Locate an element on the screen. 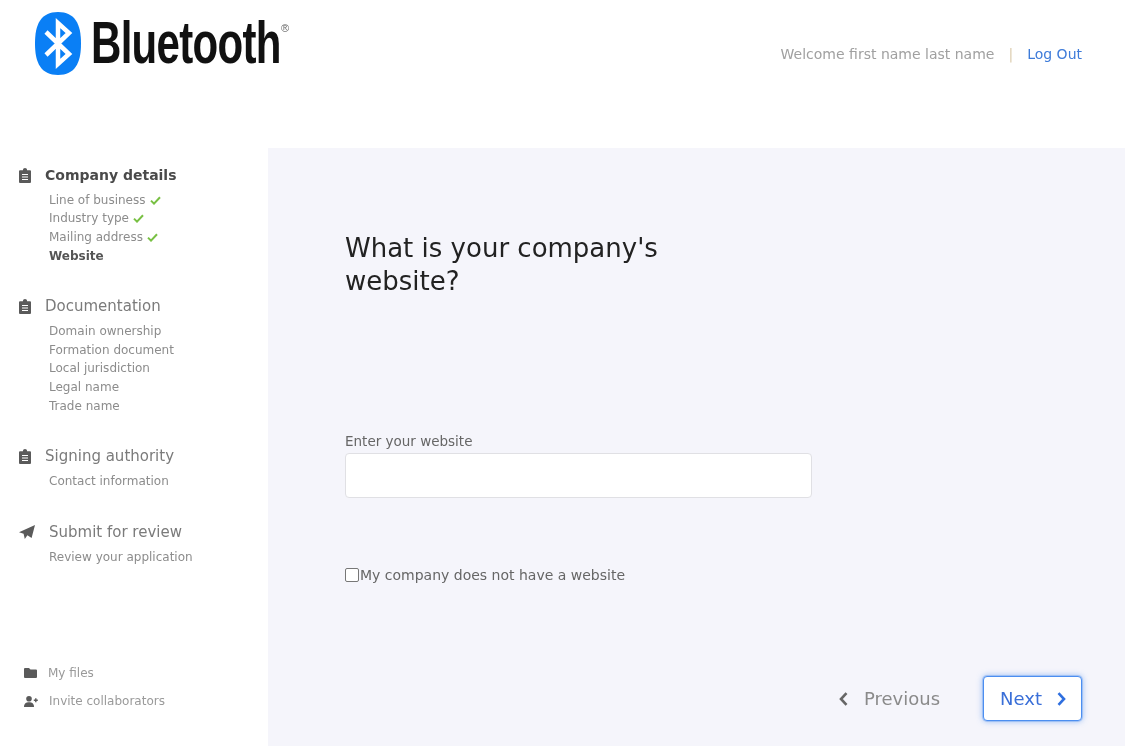 This screenshot has height=746, width=1125. checkbox-label: My company does not have a website is located at coordinates (493, 575).